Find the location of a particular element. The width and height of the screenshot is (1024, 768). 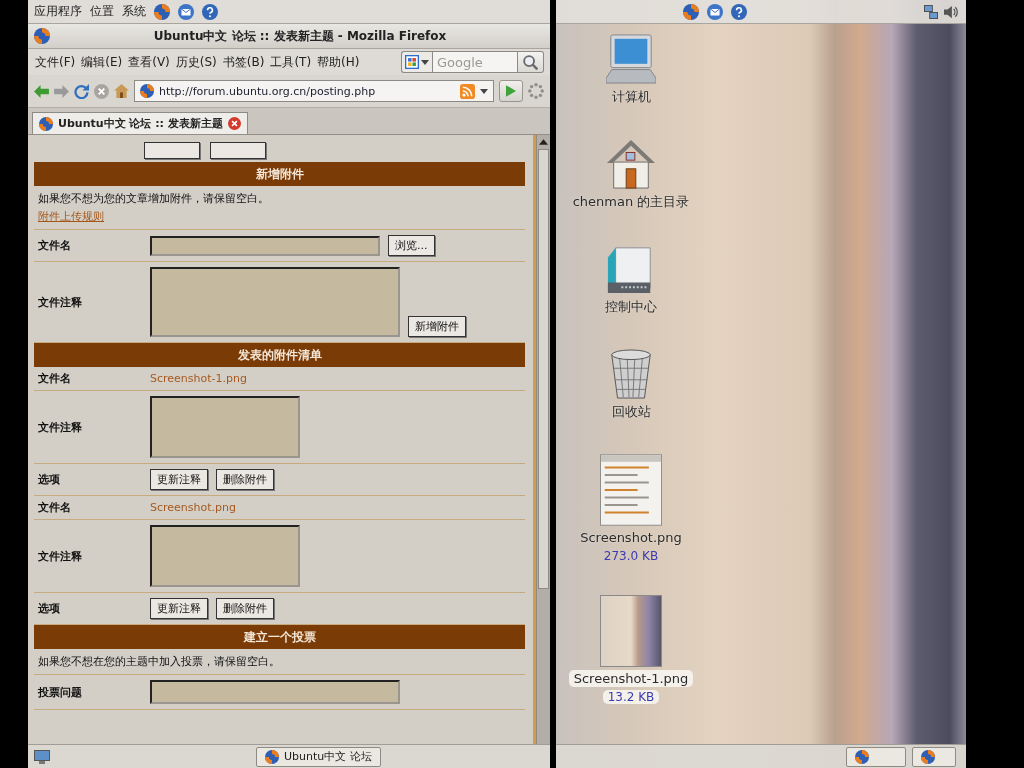

network-icon is located at coordinates (931, 11).